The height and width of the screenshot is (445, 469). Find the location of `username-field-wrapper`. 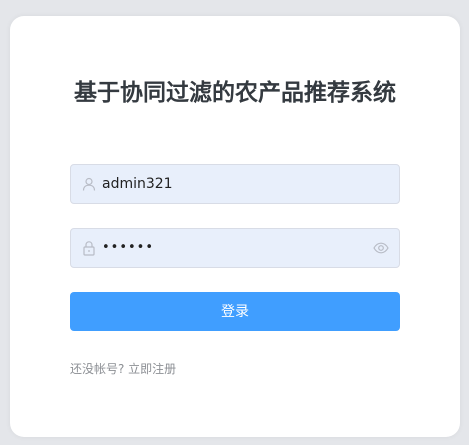

username-field-wrapper is located at coordinates (235, 184).